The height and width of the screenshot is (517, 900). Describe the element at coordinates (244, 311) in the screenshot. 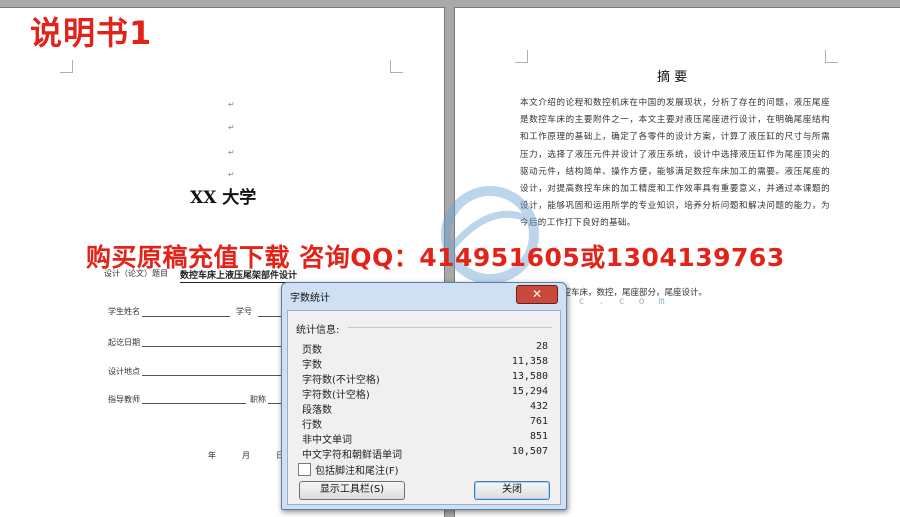

I see `field-label-student-id: 学号` at that location.